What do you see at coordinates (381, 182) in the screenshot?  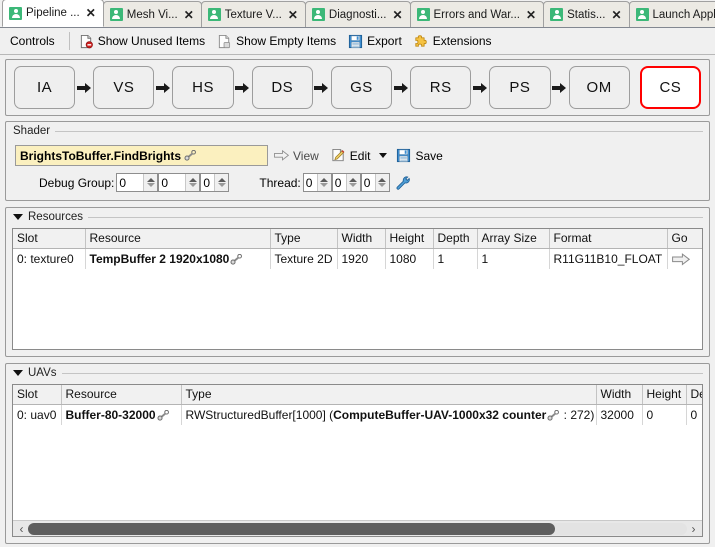 I see `thread-z-spin-buttons` at bounding box center [381, 182].